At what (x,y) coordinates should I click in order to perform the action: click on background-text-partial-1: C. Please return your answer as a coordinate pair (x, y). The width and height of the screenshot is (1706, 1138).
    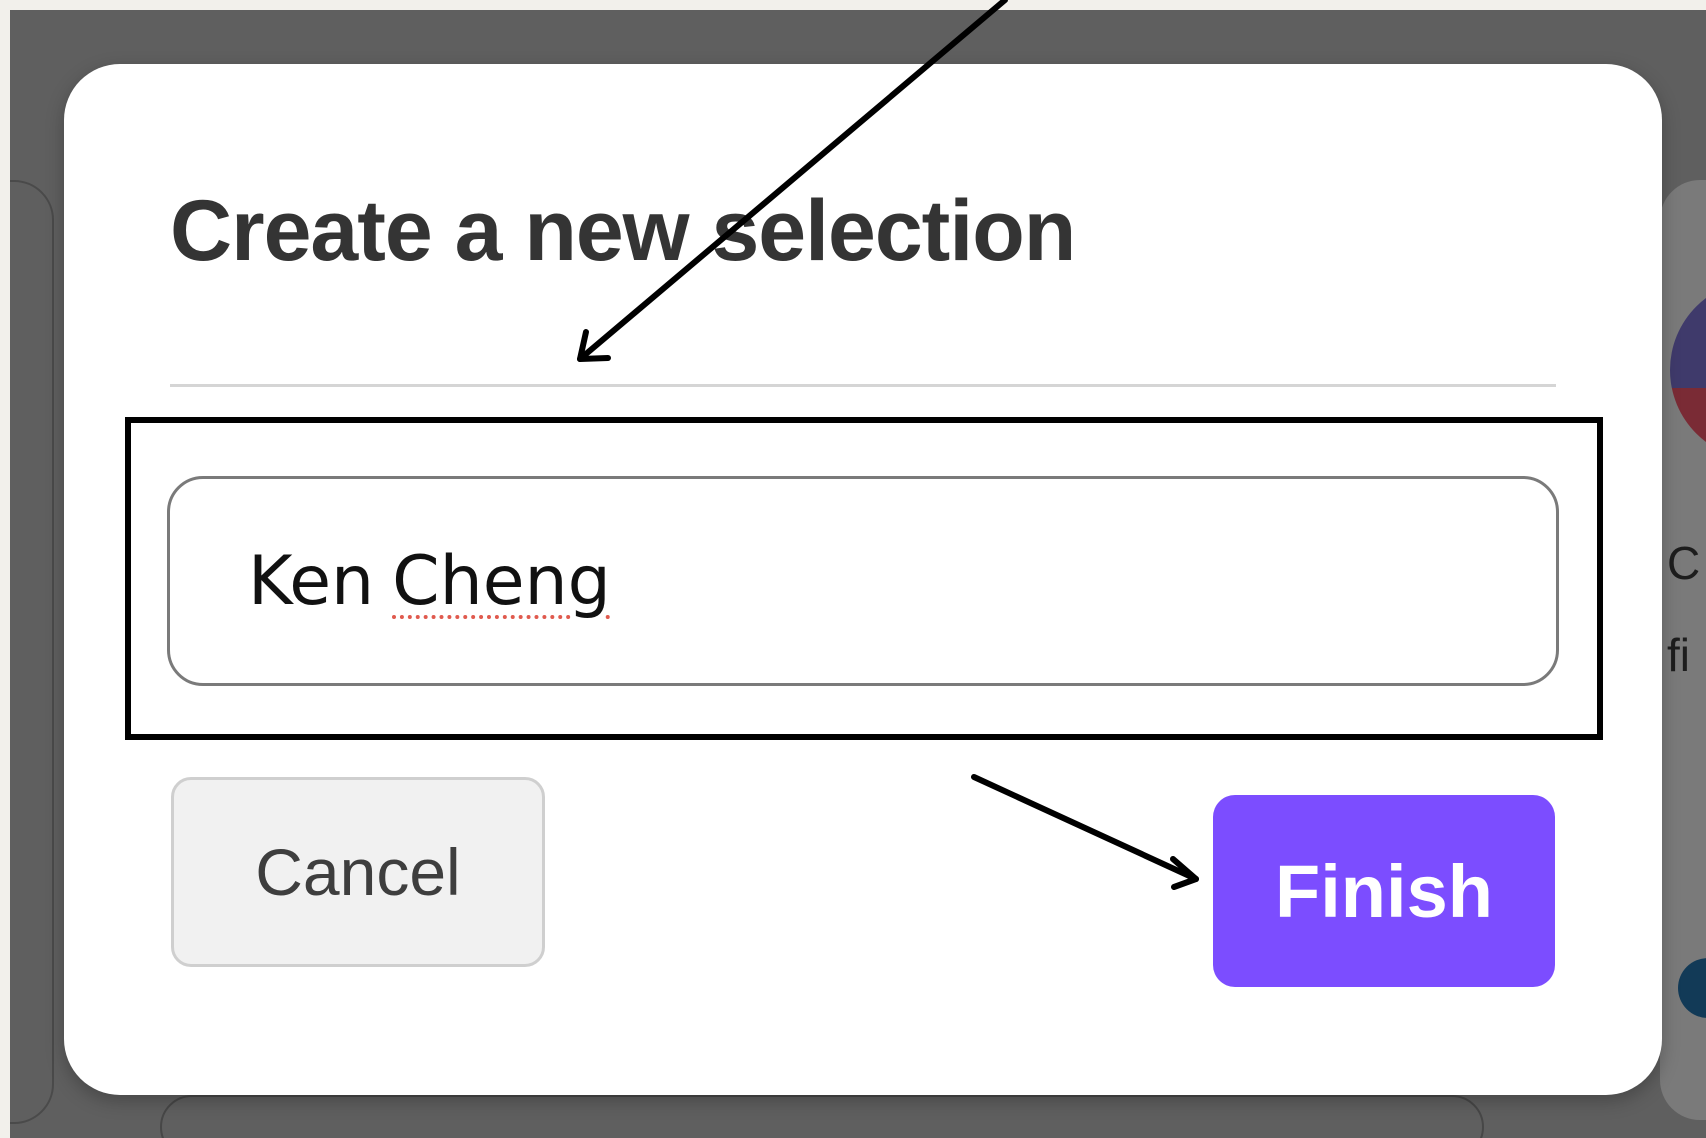
    Looking at the image, I should click on (1684, 563).